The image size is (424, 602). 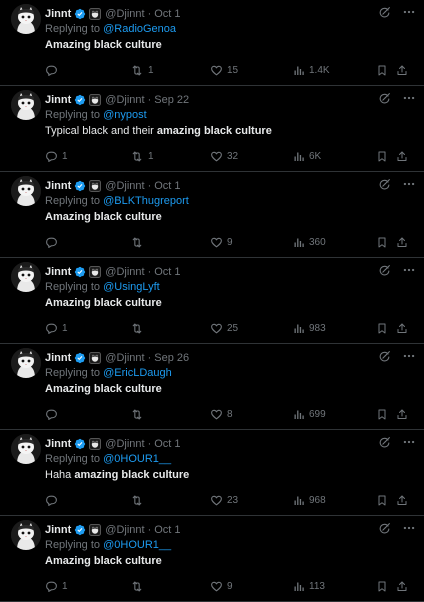 What do you see at coordinates (307, 156) in the screenshot?
I see `views-button: 6K` at bounding box center [307, 156].